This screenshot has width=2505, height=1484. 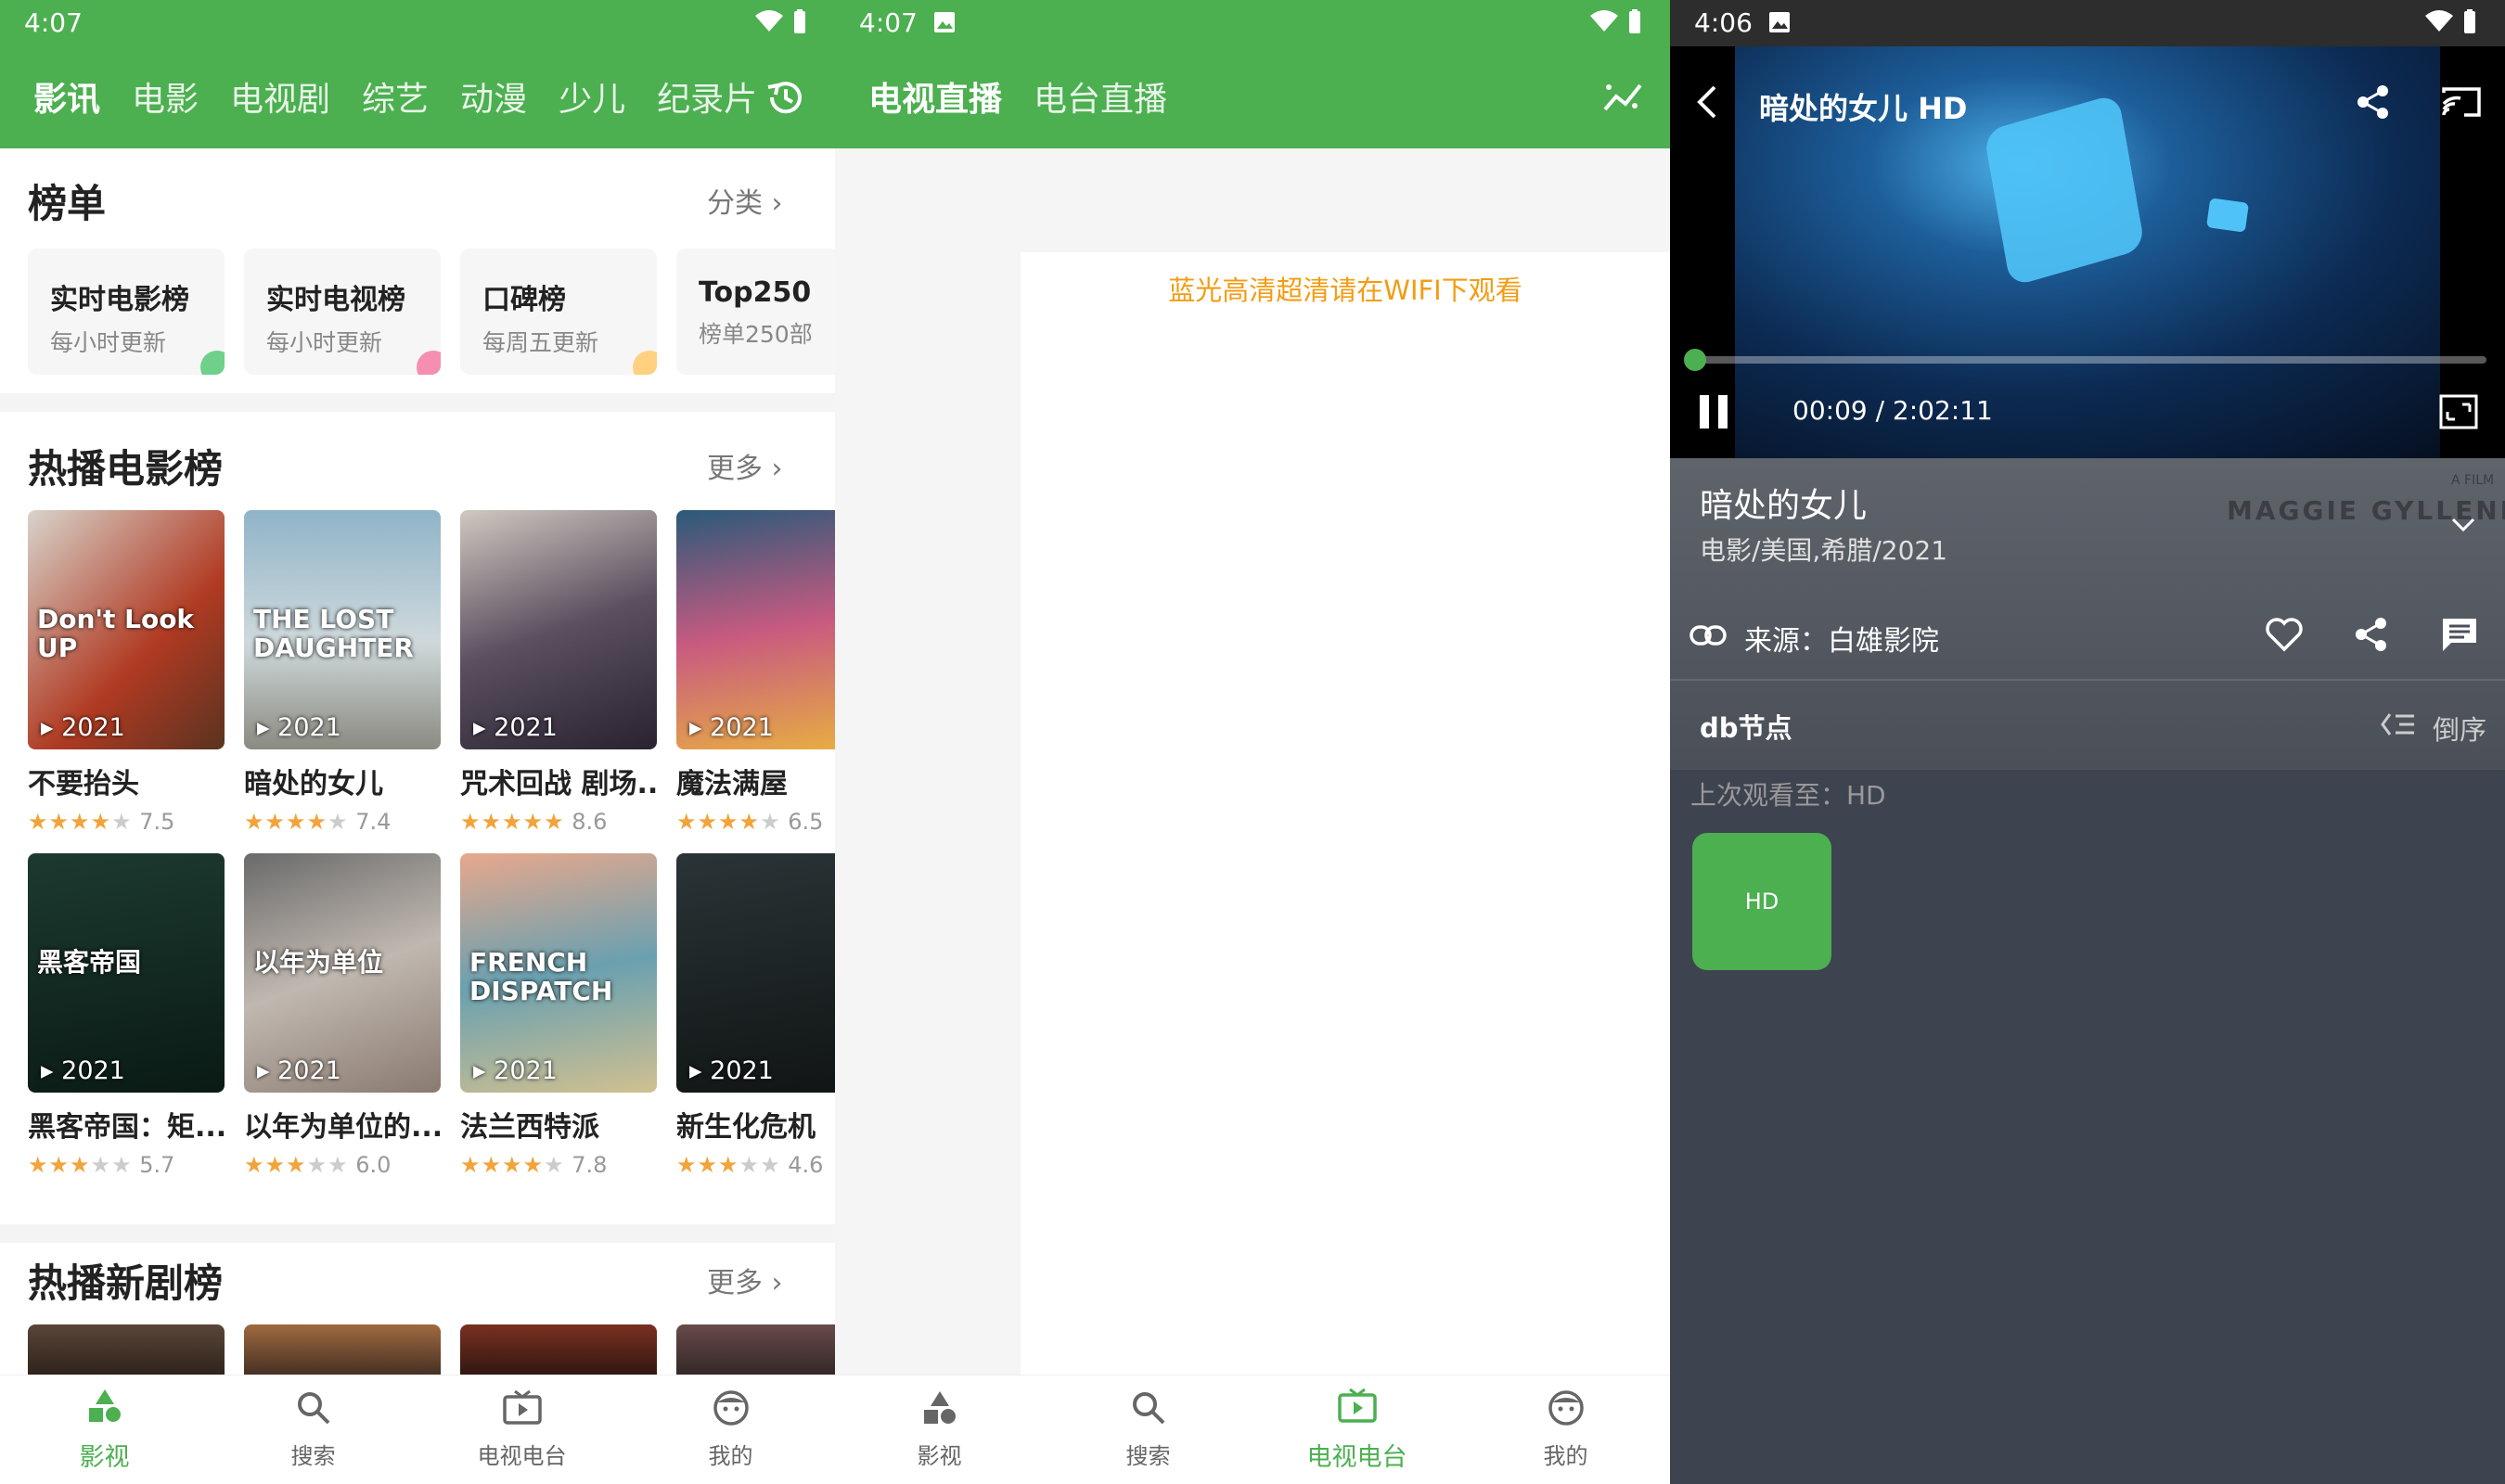 I want to click on live-tab-1: 电台直播, so click(x=1100, y=96).